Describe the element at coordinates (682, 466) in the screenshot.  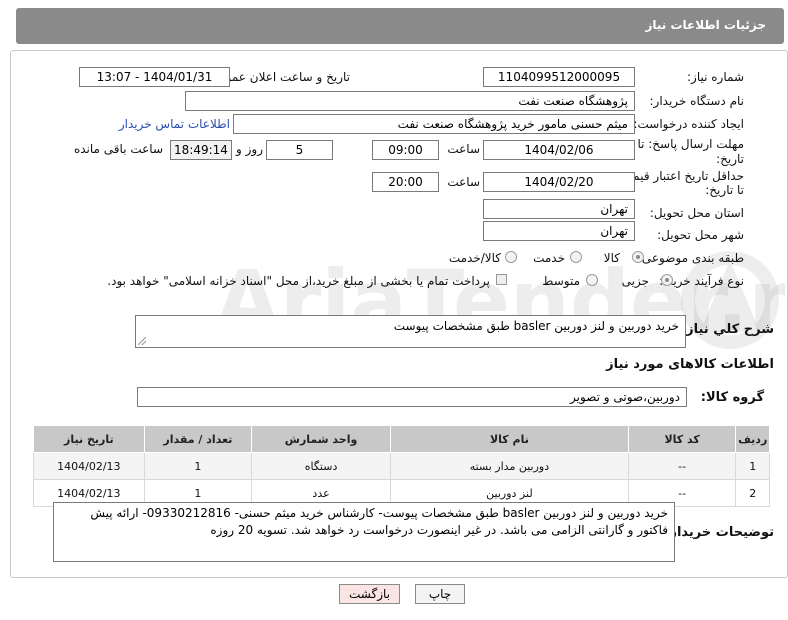
I see `cell-code: --` at that location.